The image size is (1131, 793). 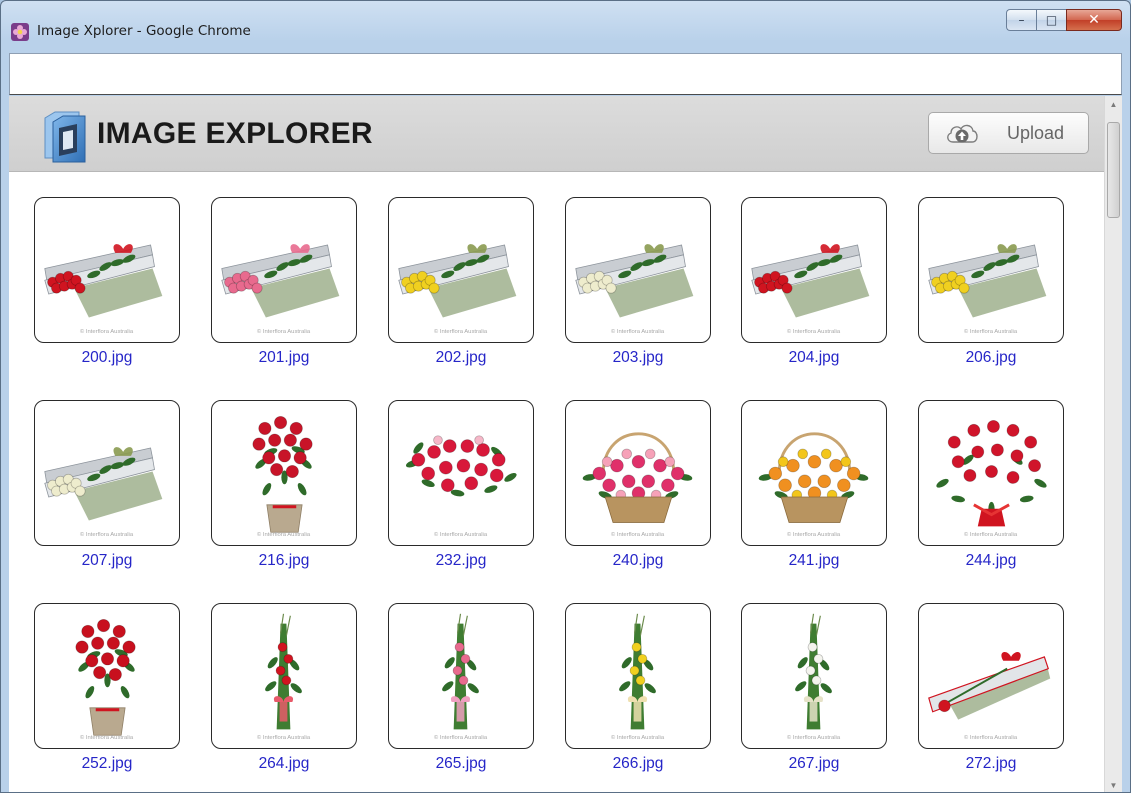 I want to click on maximize-button: □, so click(x=1051, y=20).